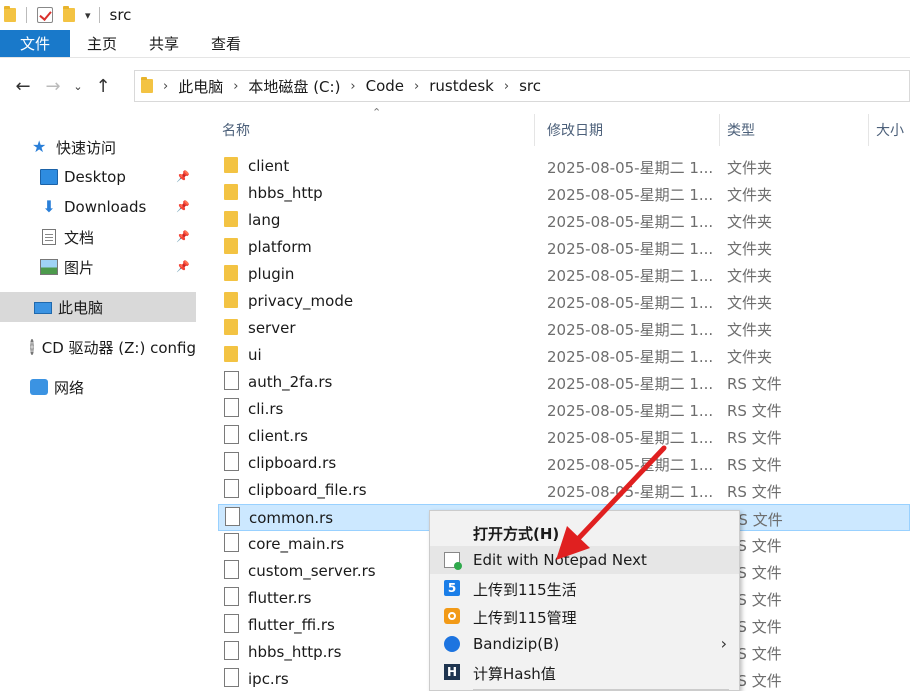 The width and height of the screenshot is (910, 691). What do you see at coordinates (295, 652) in the screenshot?
I see `file-name: hbbs_http.rs` at bounding box center [295, 652].